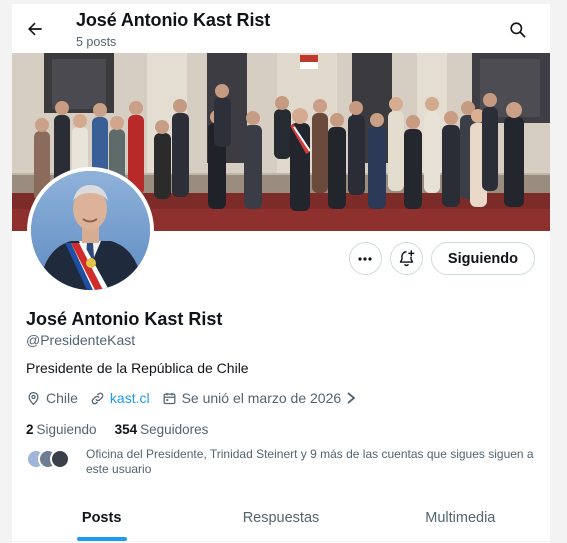 This screenshot has height=543, width=567. I want to click on post-count: 5 posts, so click(96, 42).